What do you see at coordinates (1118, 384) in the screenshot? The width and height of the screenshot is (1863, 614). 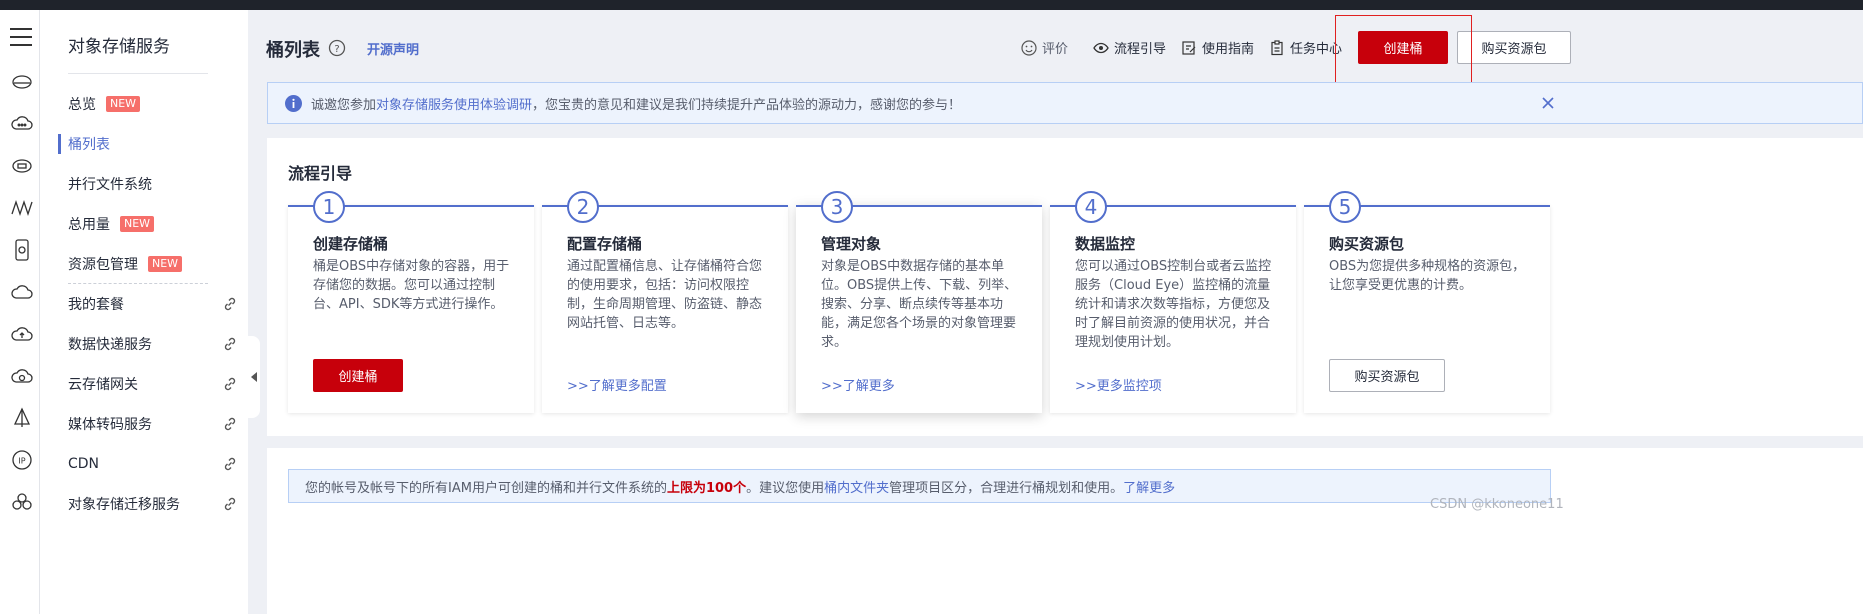 I see `more-monitoring-link: >>更多监控项` at bounding box center [1118, 384].